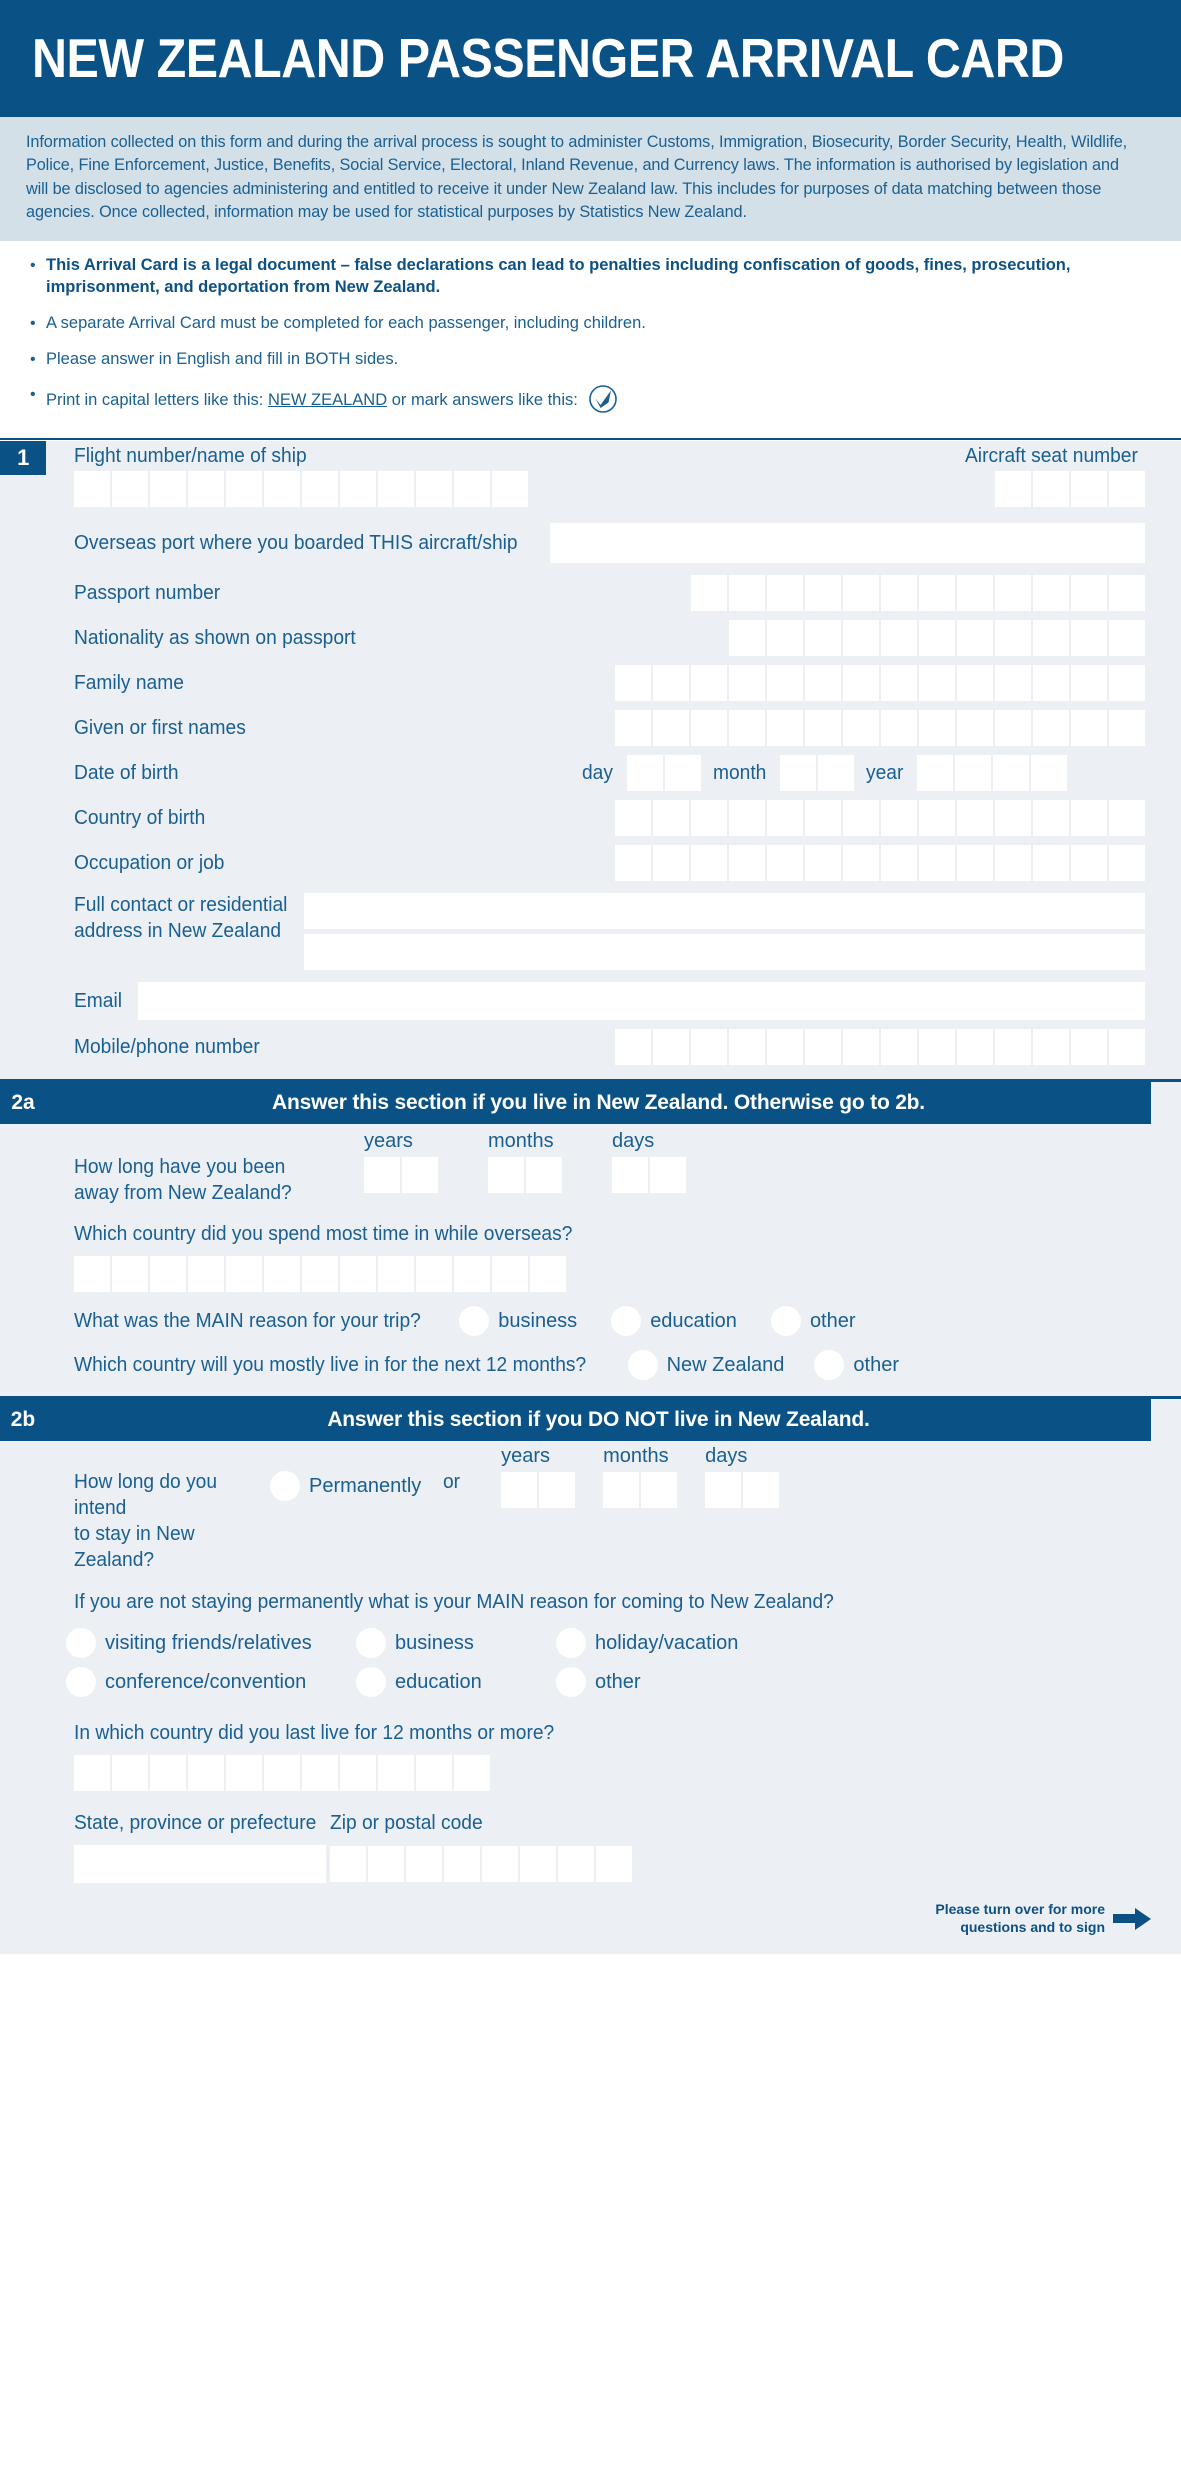 The height and width of the screenshot is (2480, 1181). Describe the element at coordinates (598, 1682) in the screenshot. I see `visit-reason-option-other: other` at that location.